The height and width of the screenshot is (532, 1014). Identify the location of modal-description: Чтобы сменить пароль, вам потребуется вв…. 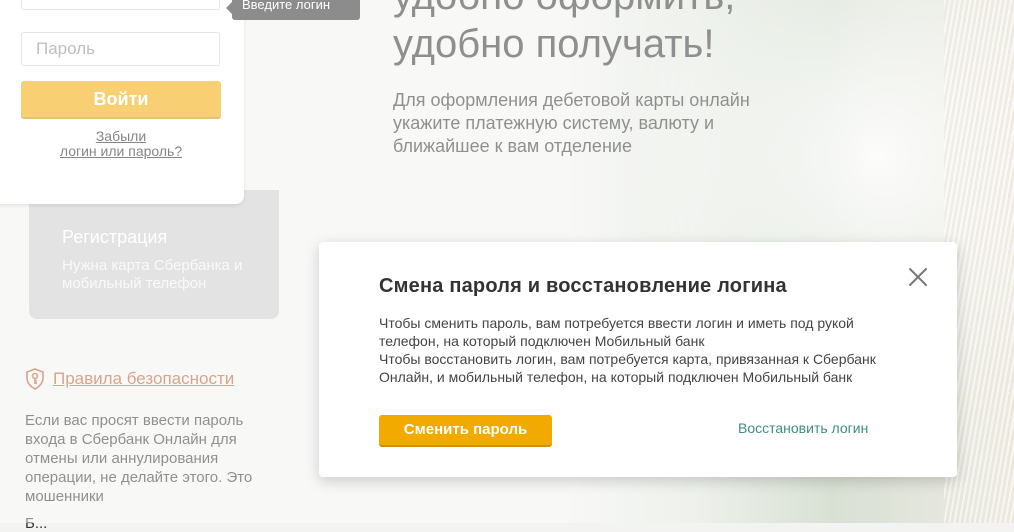
(629, 350).